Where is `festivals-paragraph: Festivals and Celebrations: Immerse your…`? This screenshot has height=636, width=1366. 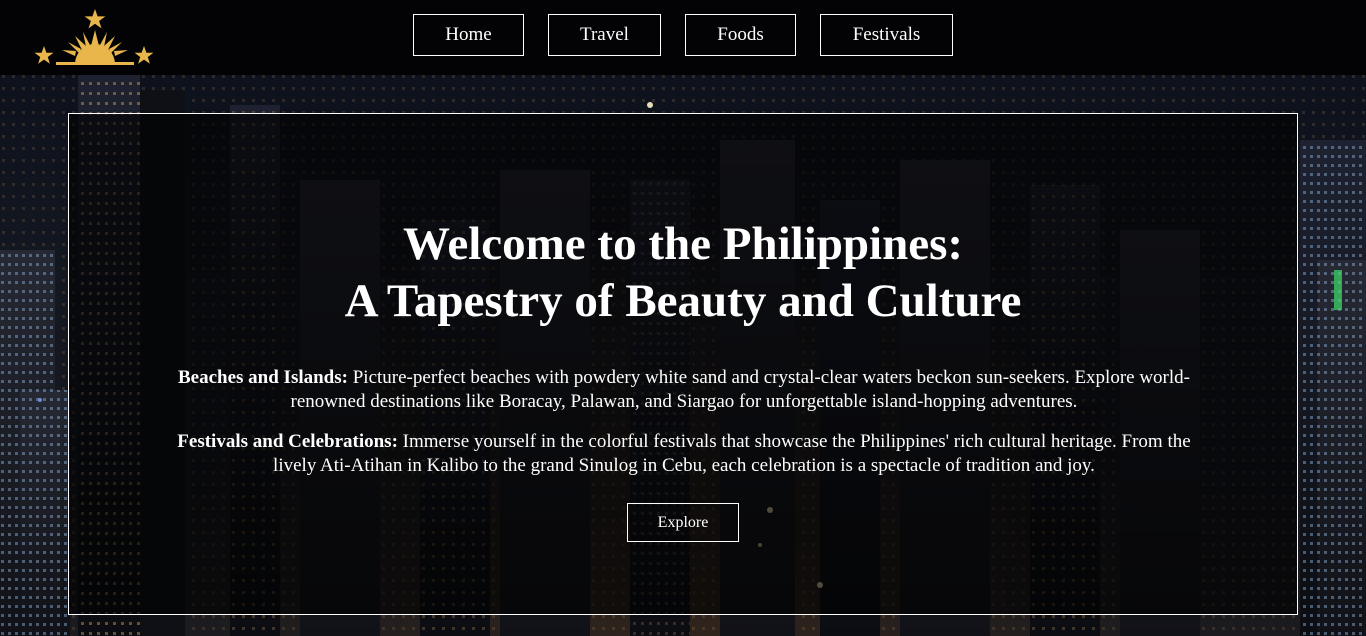 festivals-paragraph: Festivals and Celebrations: Immerse your… is located at coordinates (684, 454).